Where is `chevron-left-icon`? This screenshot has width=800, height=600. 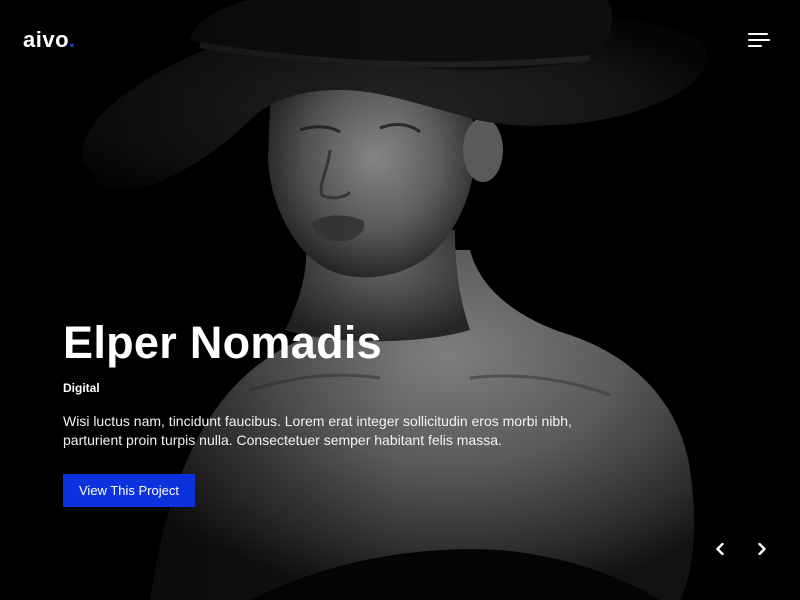 chevron-left-icon is located at coordinates (720, 549).